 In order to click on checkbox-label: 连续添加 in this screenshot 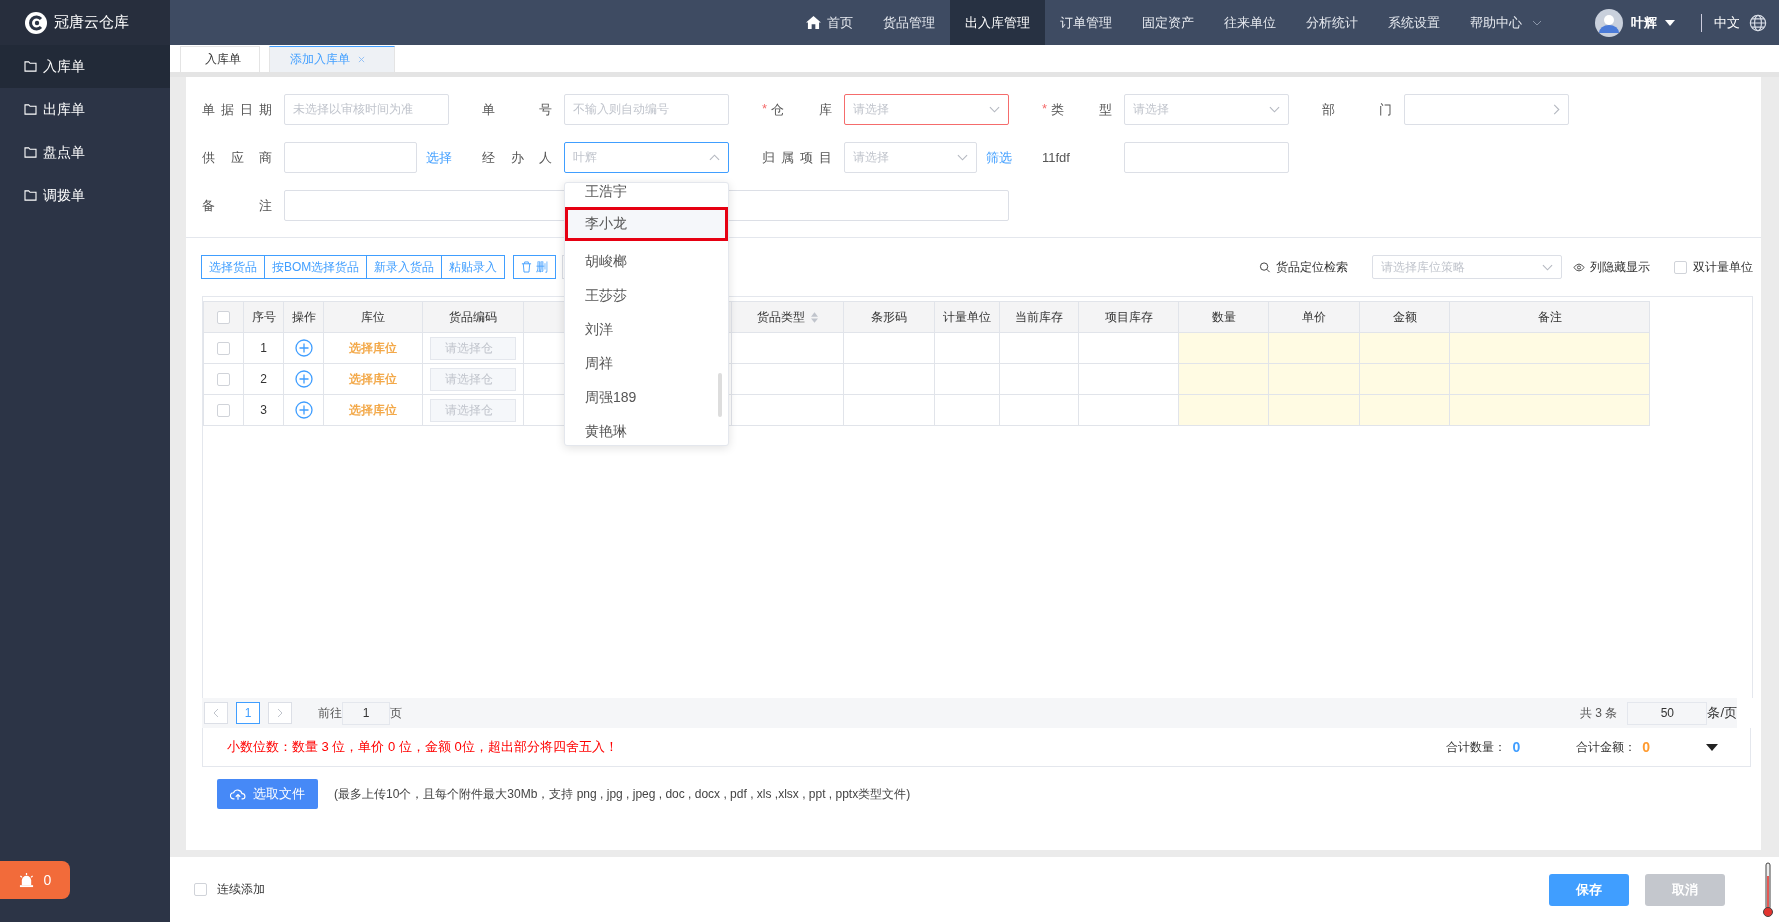, I will do `click(241, 889)`.